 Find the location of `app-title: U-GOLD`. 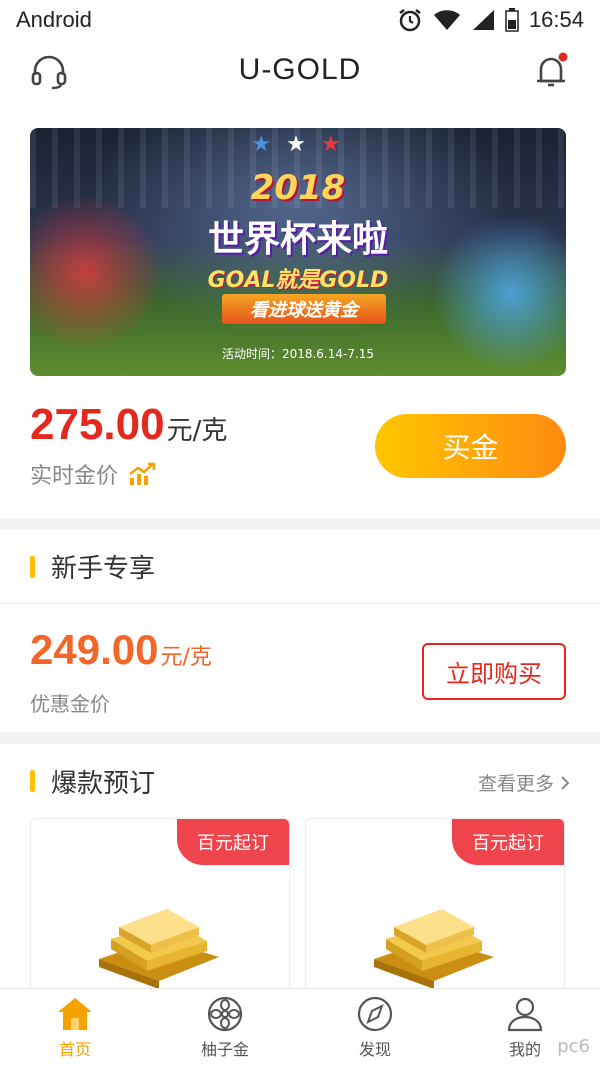

app-title: U-GOLD is located at coordinates (300, 69).